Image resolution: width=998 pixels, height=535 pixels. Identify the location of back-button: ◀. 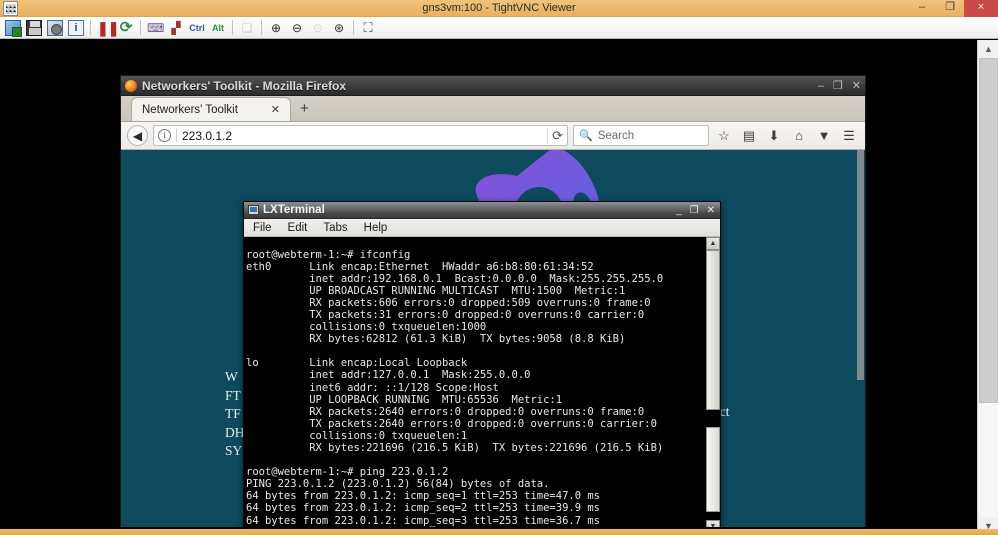
(137, 135).